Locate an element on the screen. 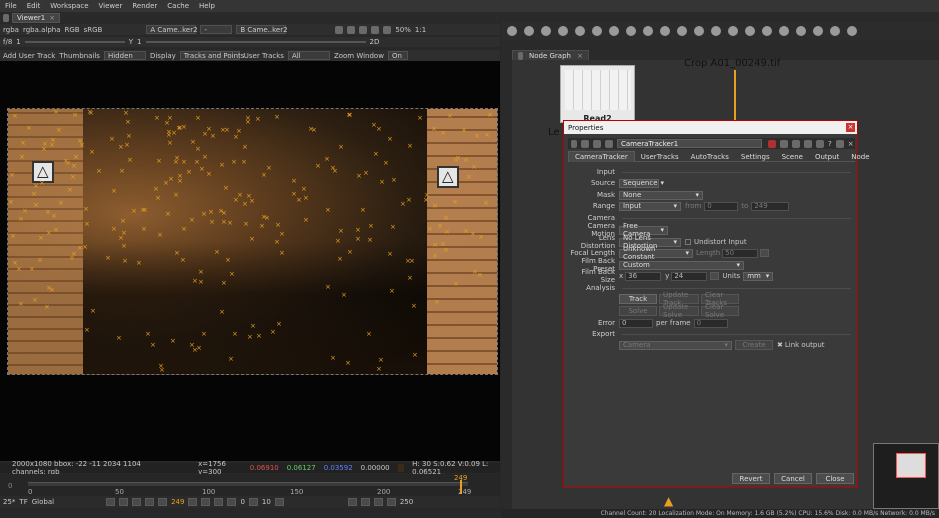  pause-icon is located at coordinates (375, 29).